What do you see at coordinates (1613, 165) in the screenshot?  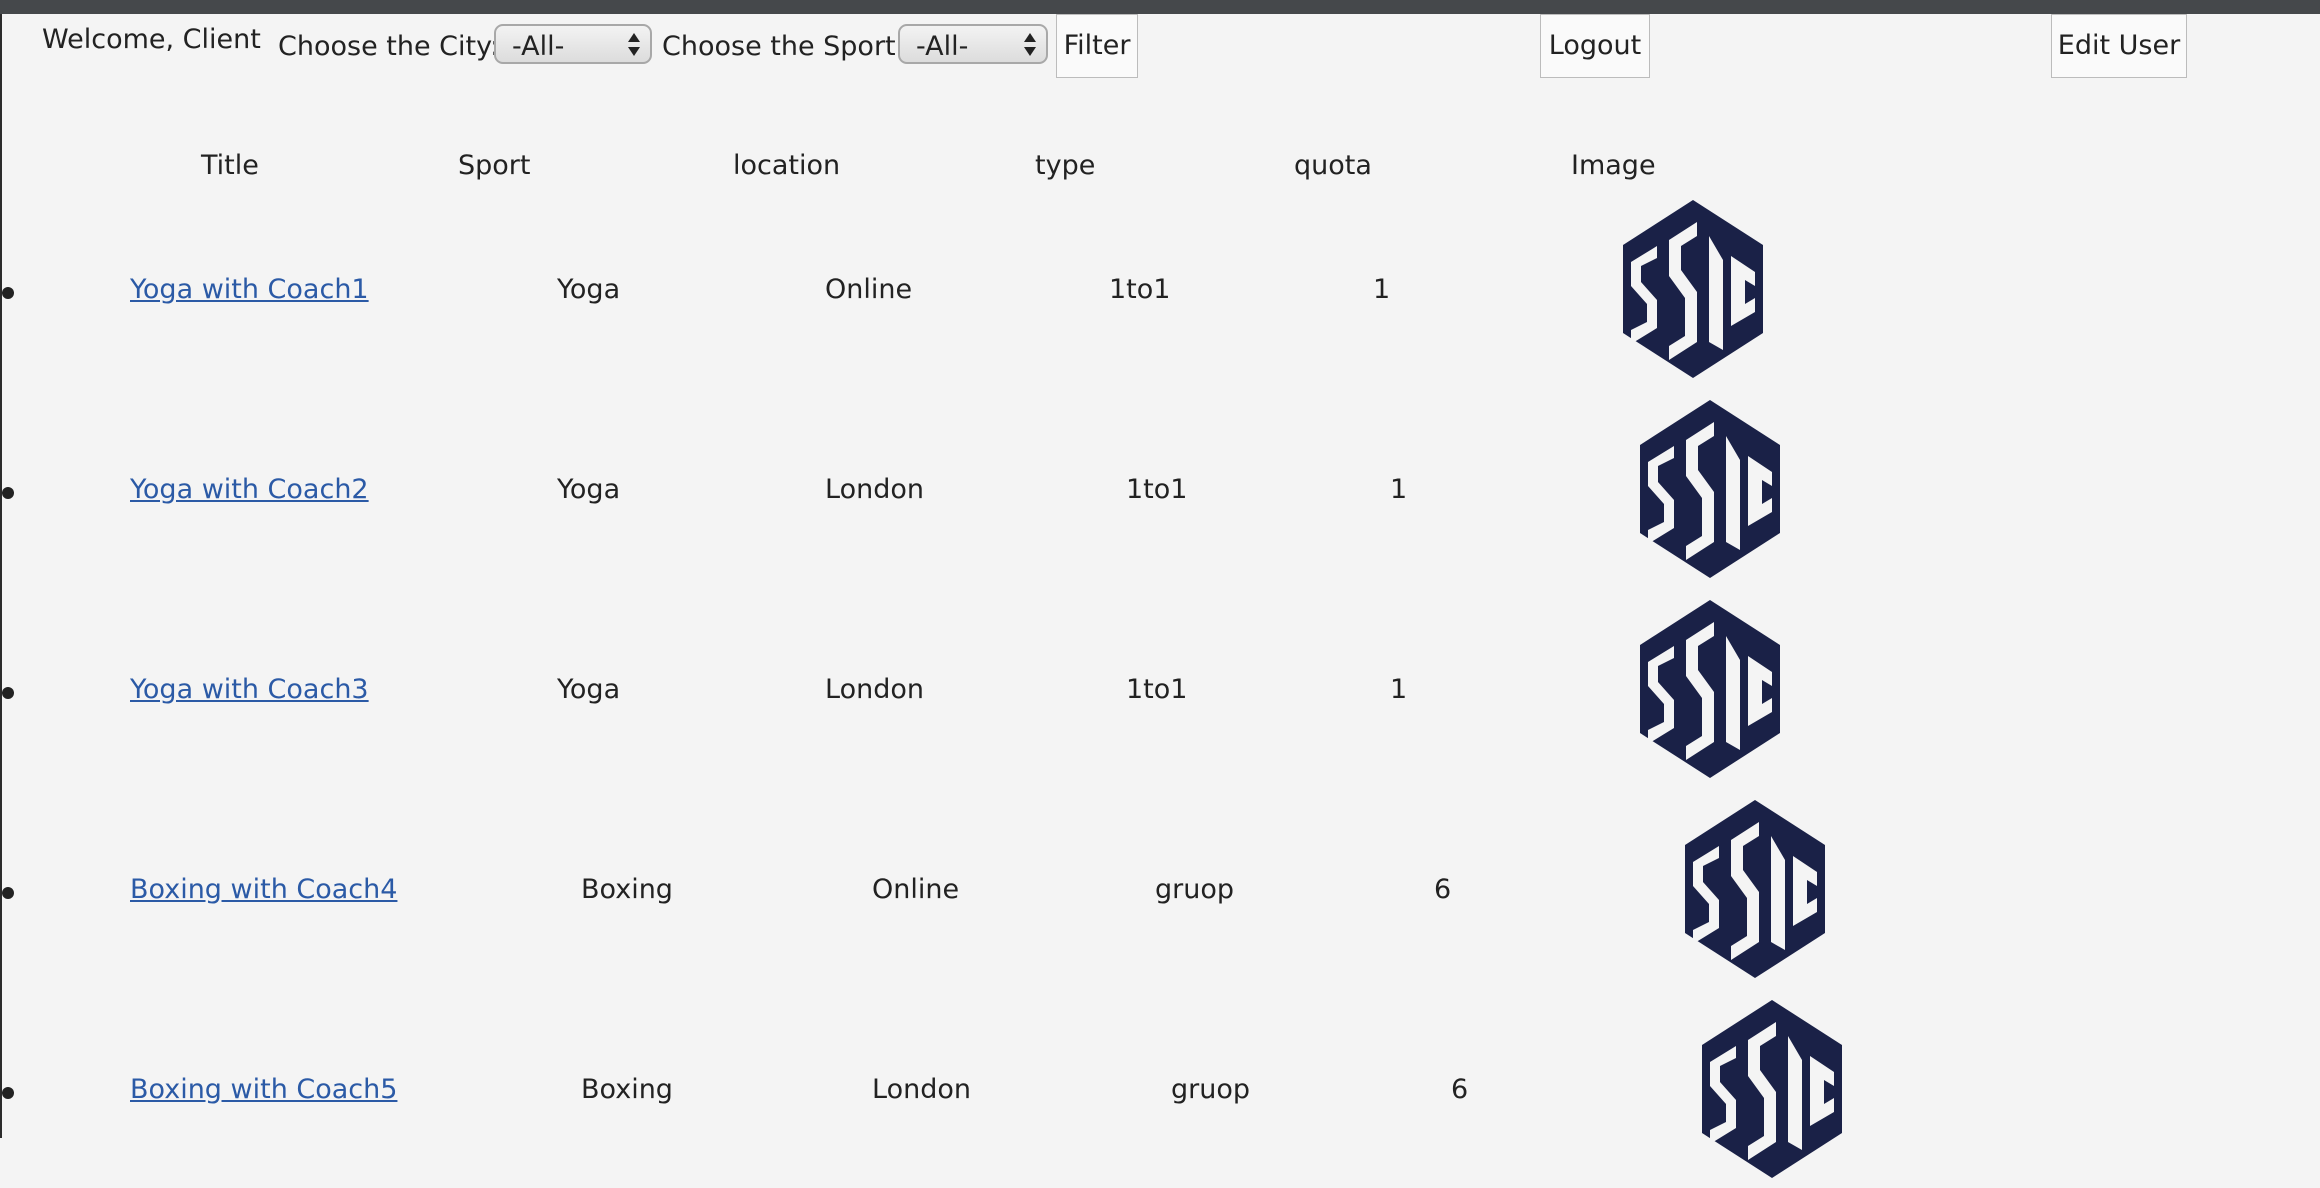 I see `column-header-image: Image` at bounding box center [1613, 165].